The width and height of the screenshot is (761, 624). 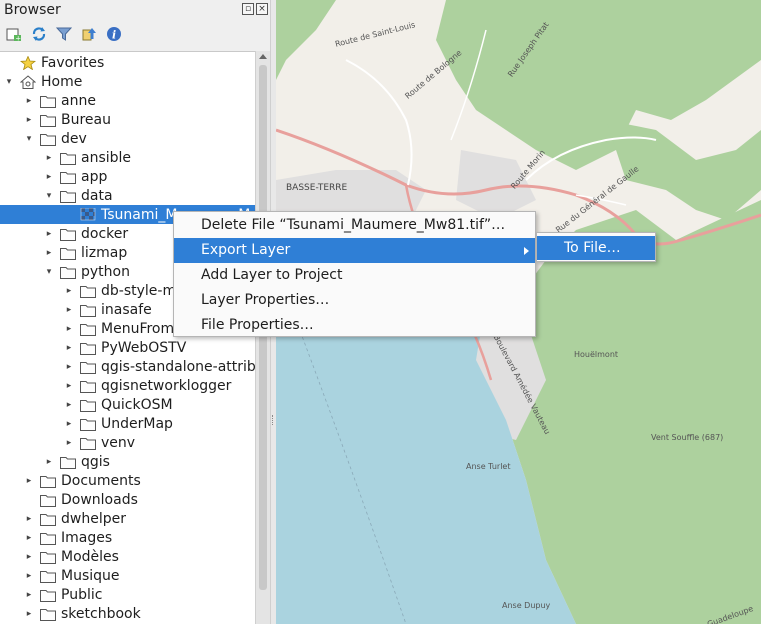 I want to click on tree-item: Favorites, so click(x=127, y=62).